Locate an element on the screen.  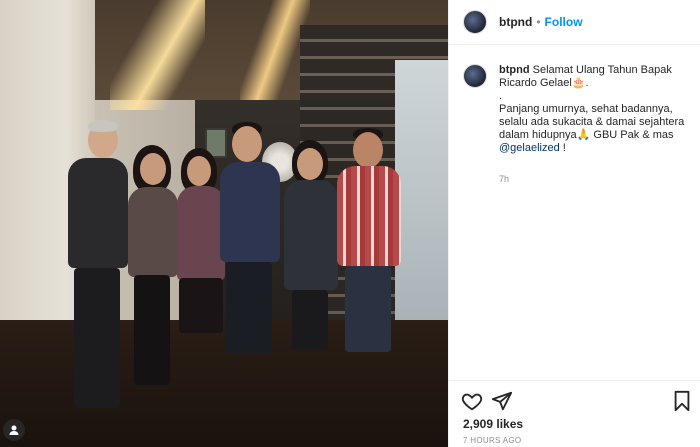
post-timestamp: 7 HOURS AGO is located at coordinates (492, 440).